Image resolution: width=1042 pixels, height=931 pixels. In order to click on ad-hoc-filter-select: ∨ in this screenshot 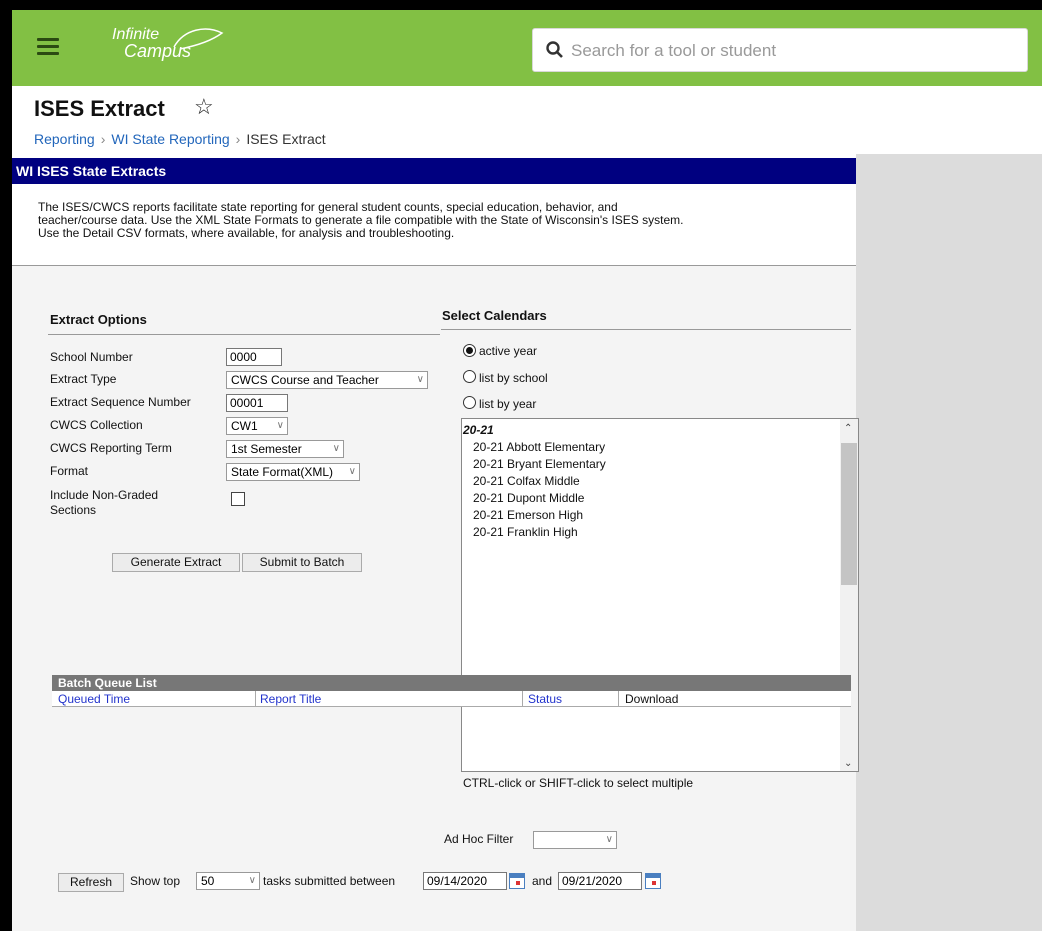, I will do `click(575, 840)`.